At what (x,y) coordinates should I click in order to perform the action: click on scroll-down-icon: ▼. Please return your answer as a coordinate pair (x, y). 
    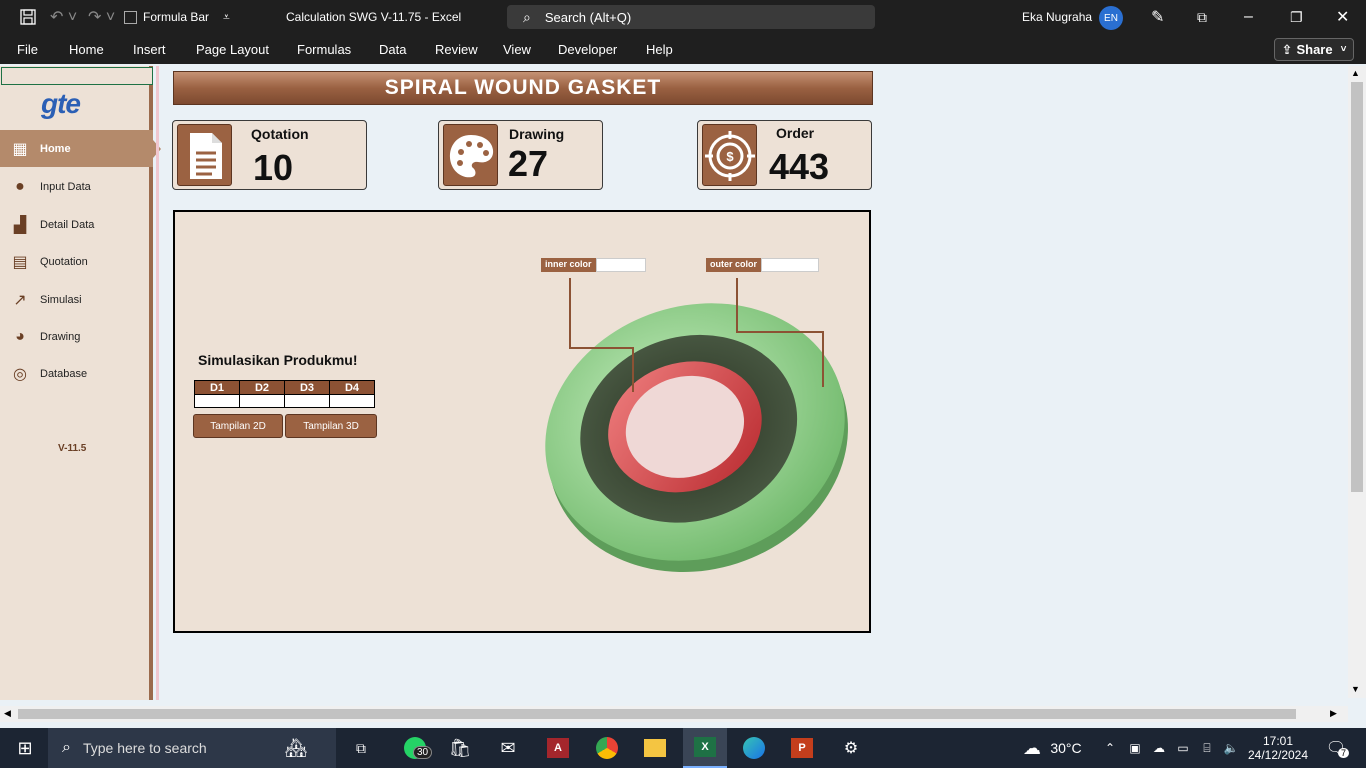
    Looking at the image, I should click on (1355, 689).